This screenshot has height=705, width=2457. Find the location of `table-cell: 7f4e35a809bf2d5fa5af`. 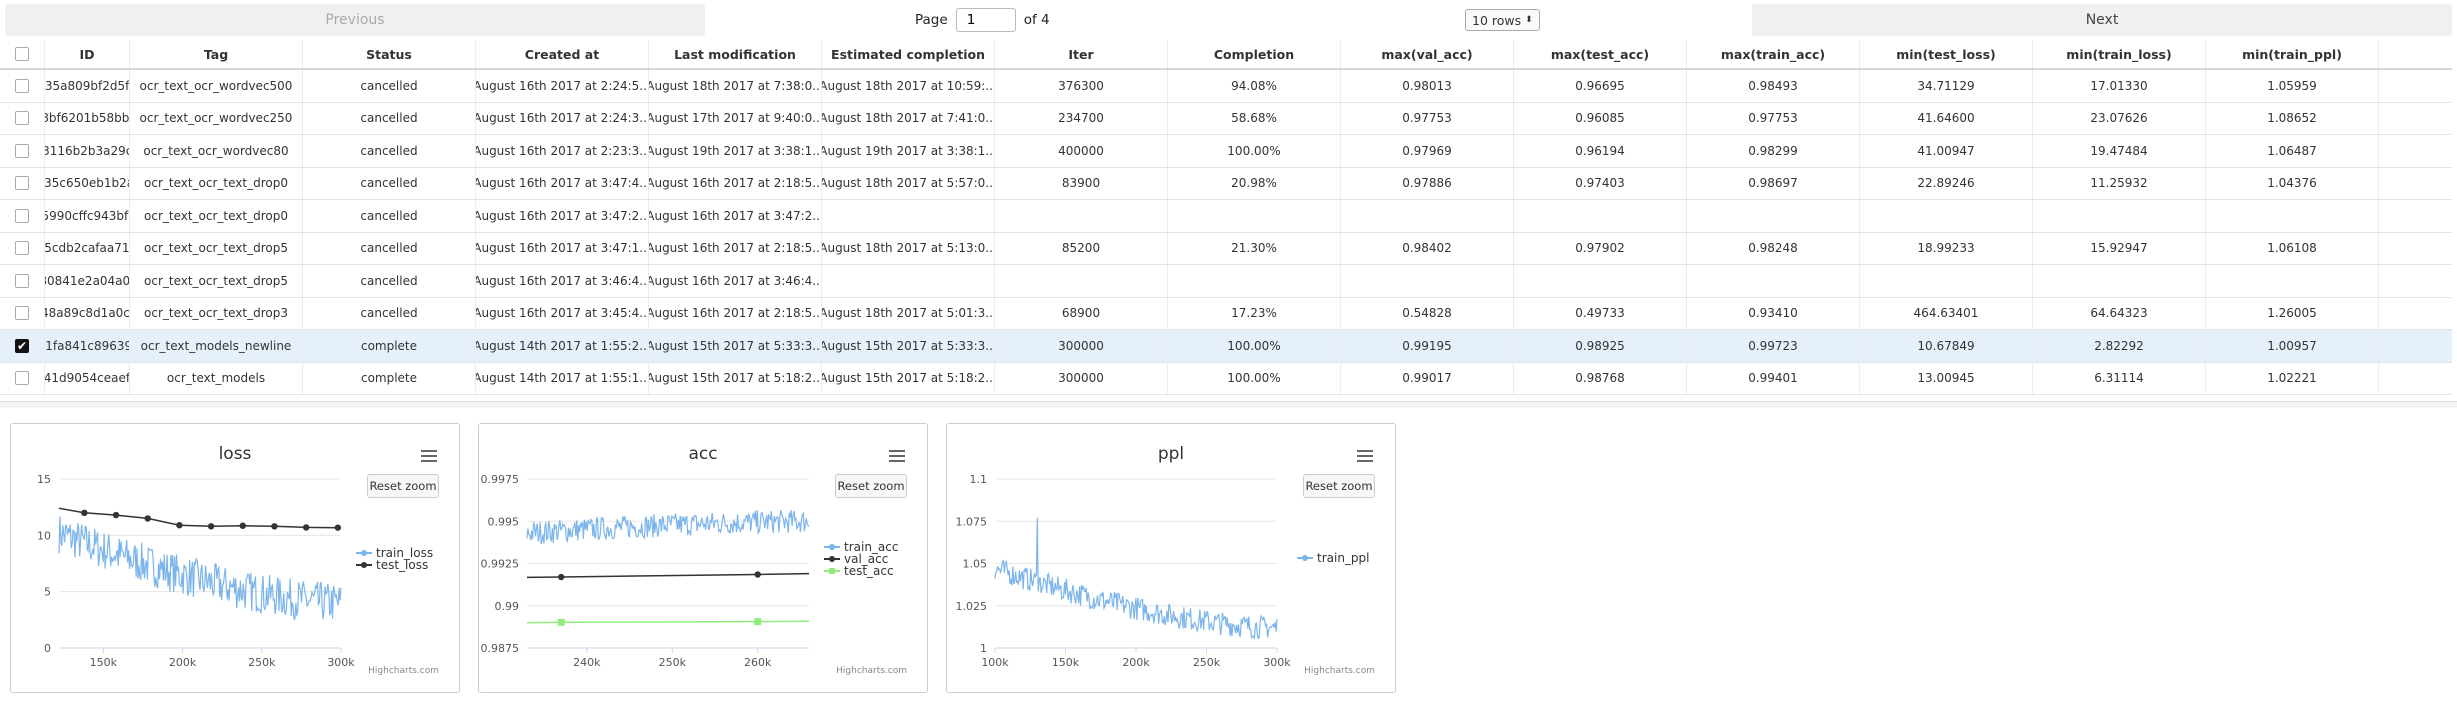

table-cell: 7f4e35a809bf2d5fa5af is located at coordinates (87, 86).